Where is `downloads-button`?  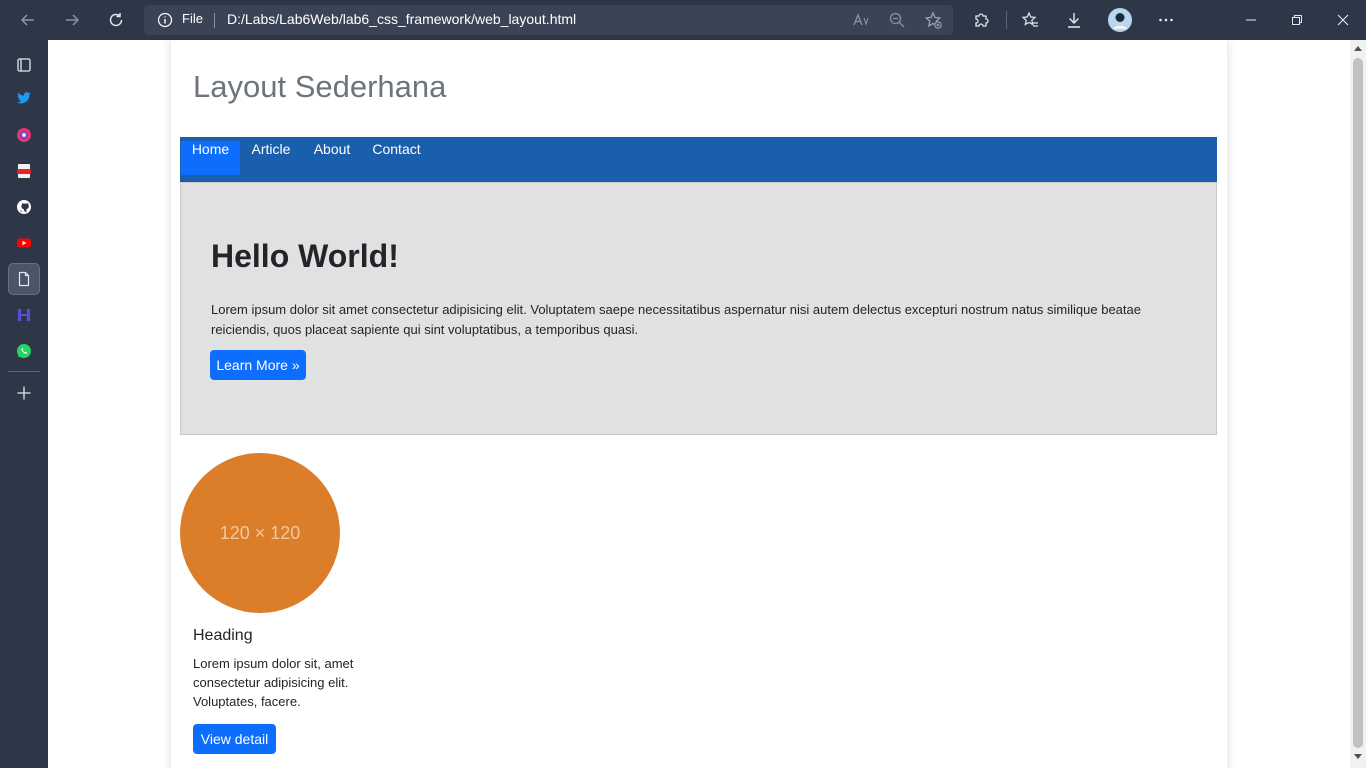 downloads-button is located at coordinates (1074, 20).